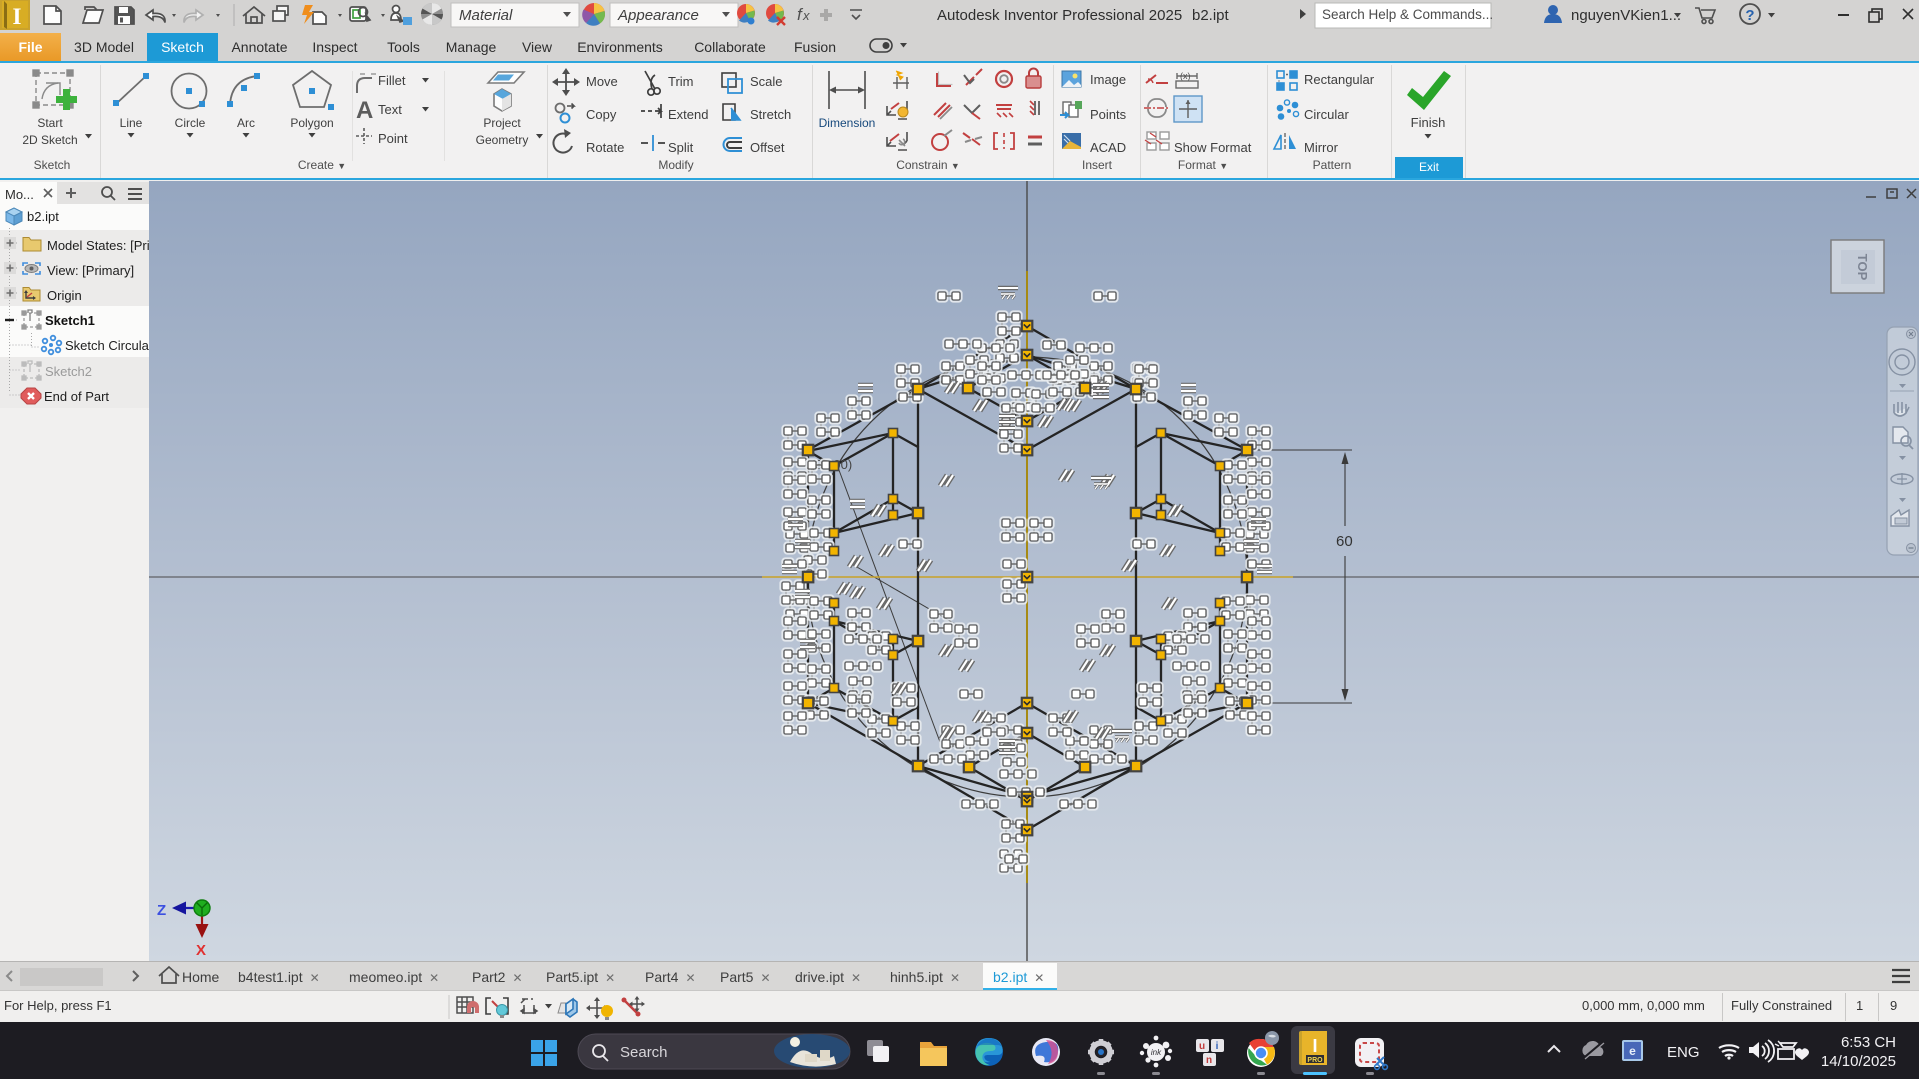 Image resolution: width=1919 pixels, height=1079 pixels. Describe the element at coordinates (98, 245) in the screenshot. I see `svg-text: Model States: [Pri` at that location.